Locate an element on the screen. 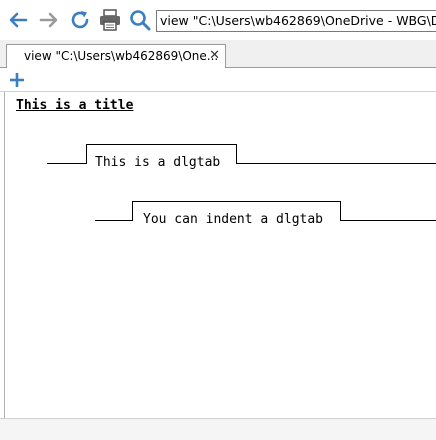 Image resolution: width=436 pixels, height=440 pixels. refresh-icon is located at coordinates (80, 20).